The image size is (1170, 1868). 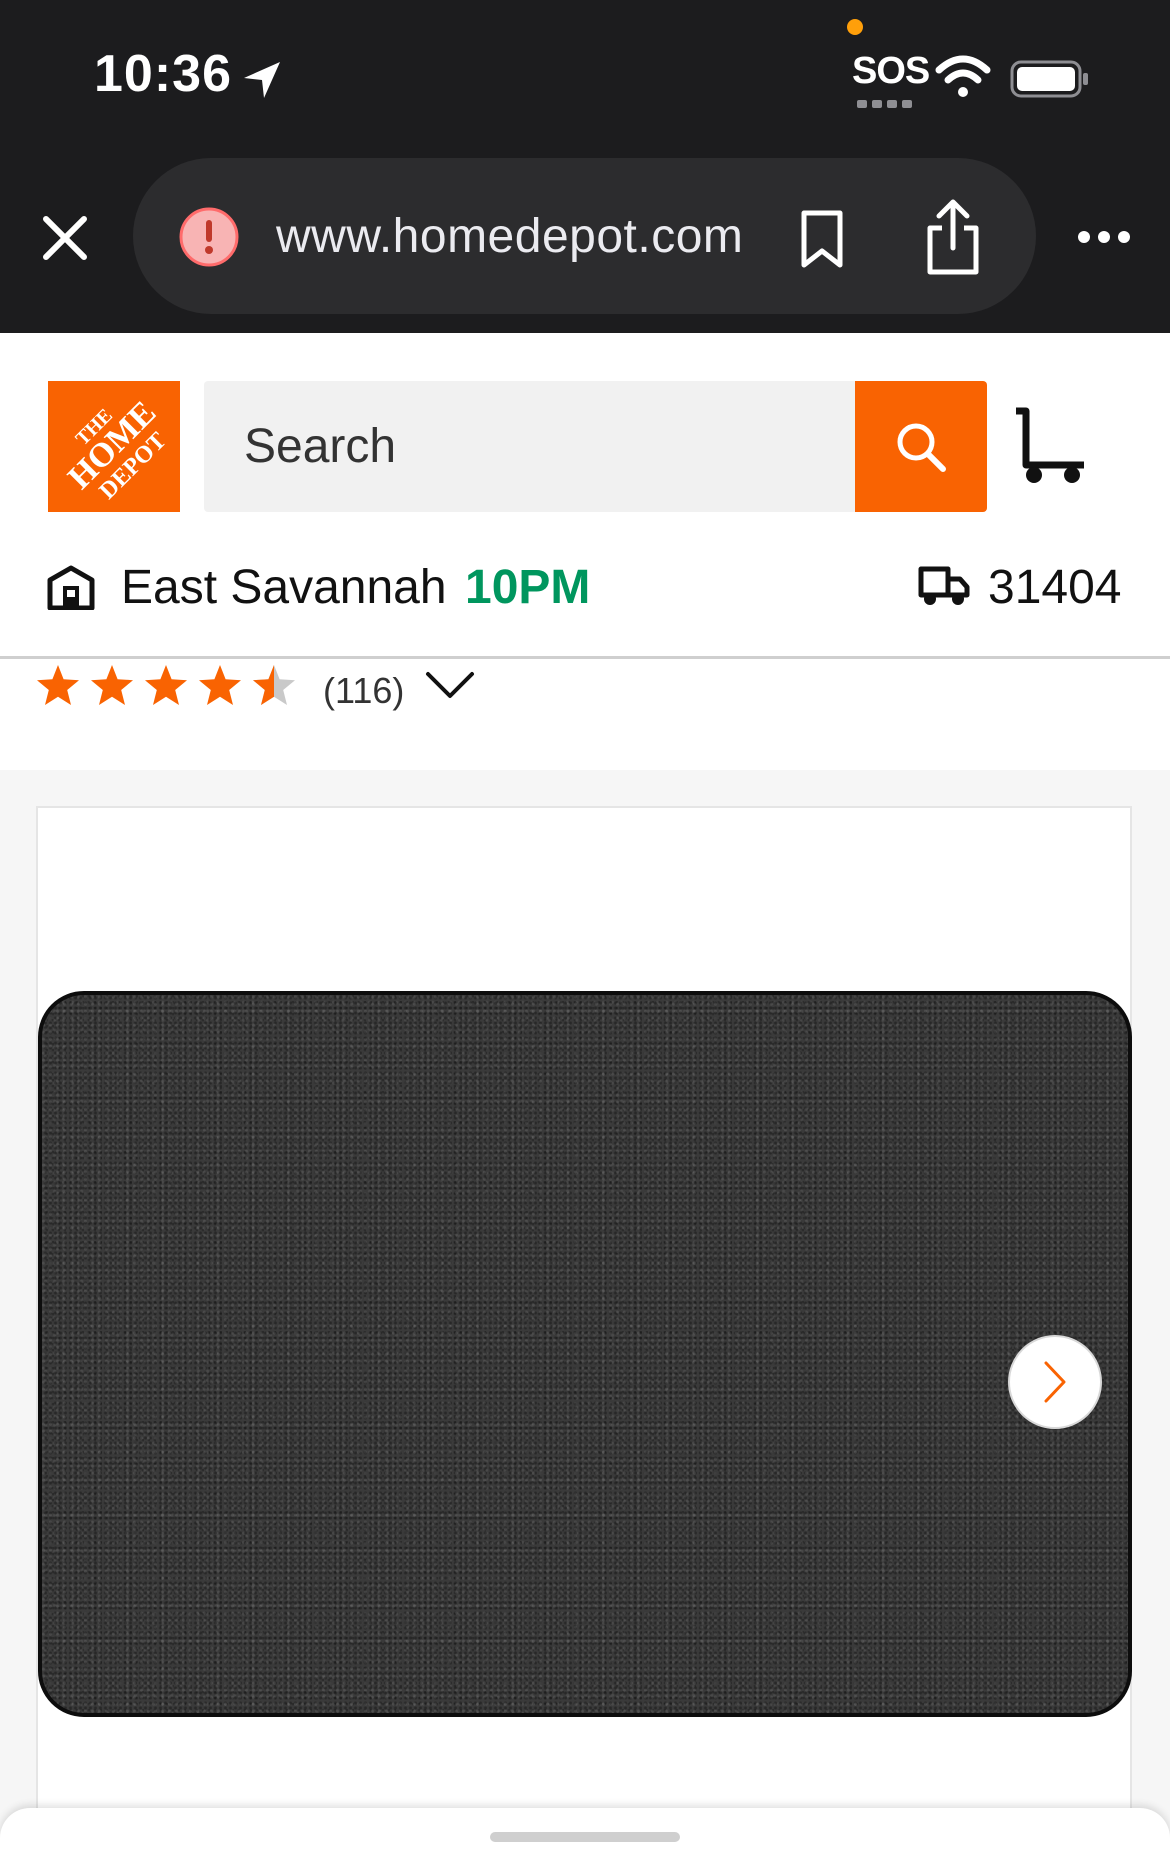 What do you see at coordinates (71, 587) in the screenshot?
I see `store-icon` at bounding box center [71, 587].